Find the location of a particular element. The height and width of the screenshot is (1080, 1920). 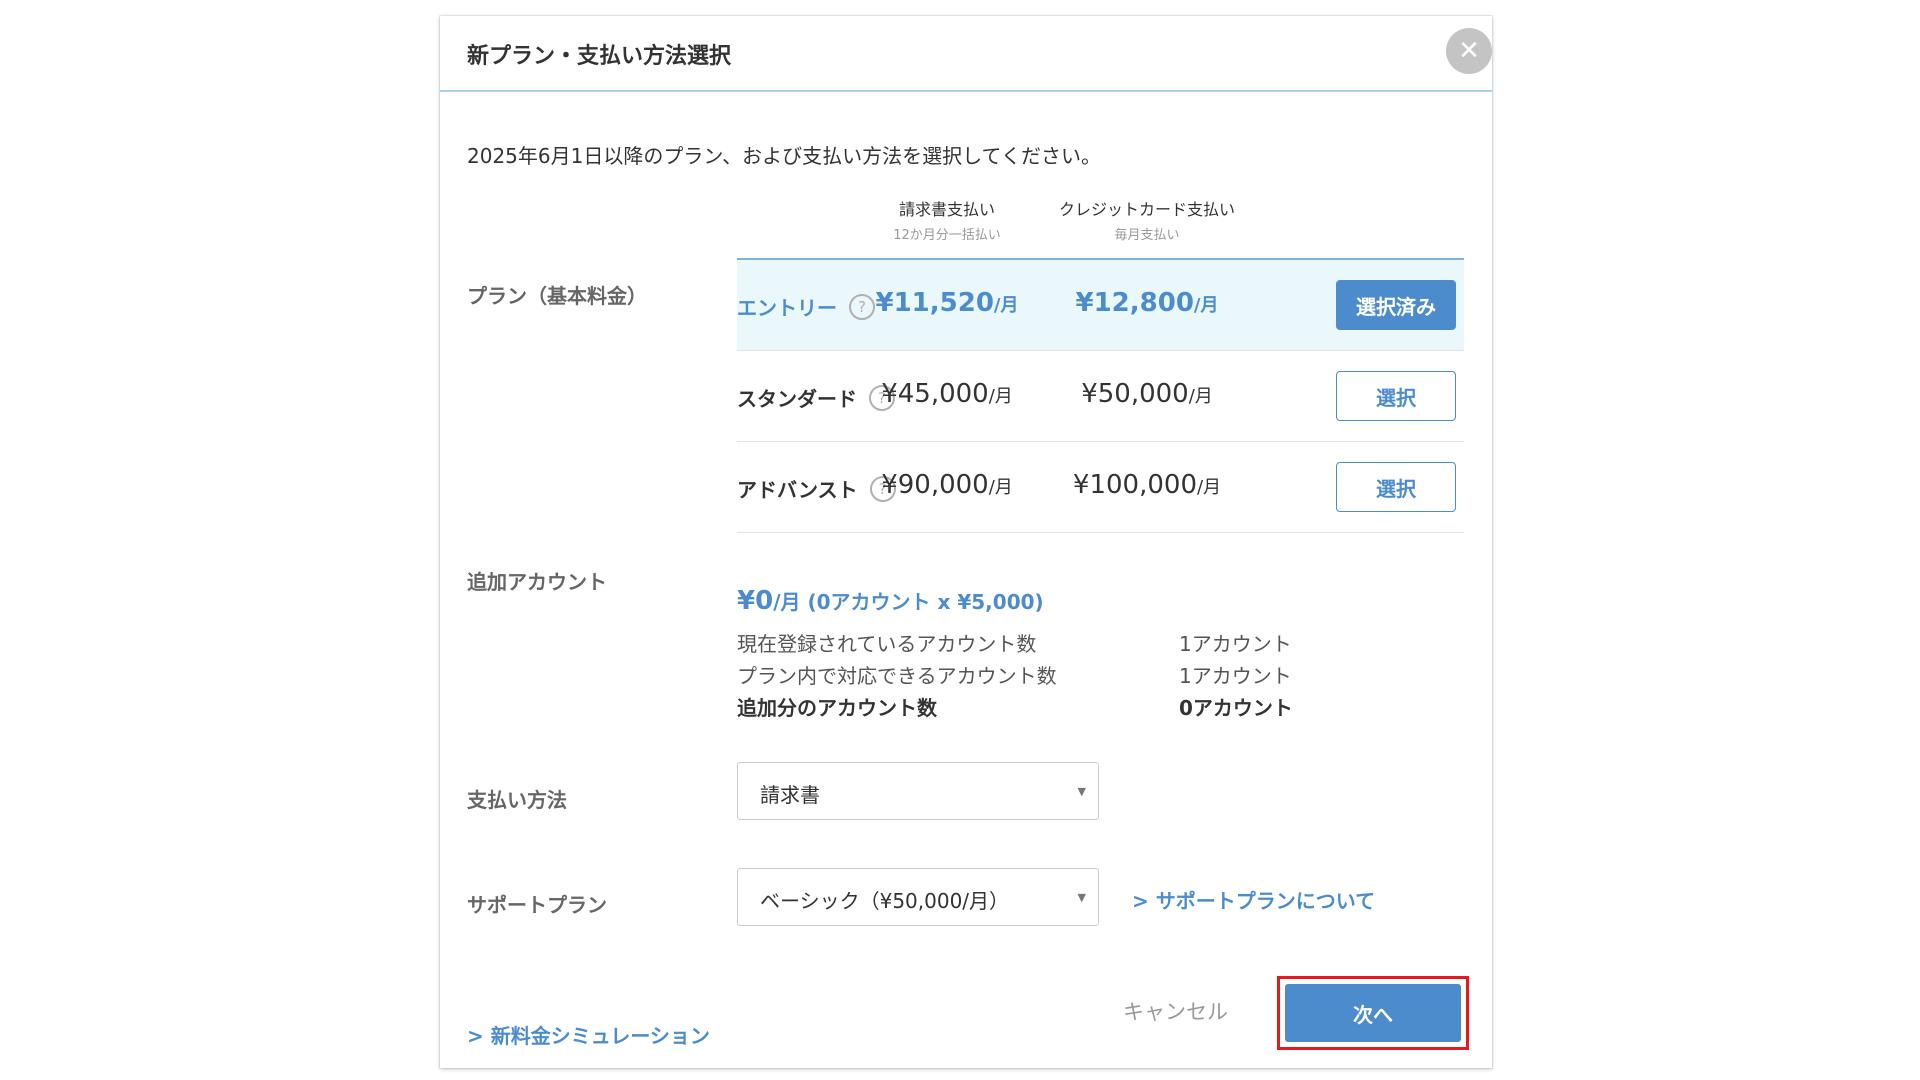

column-header-card: クレジットカード支払い 毎月支払い is located at coordinates (1147, 219).